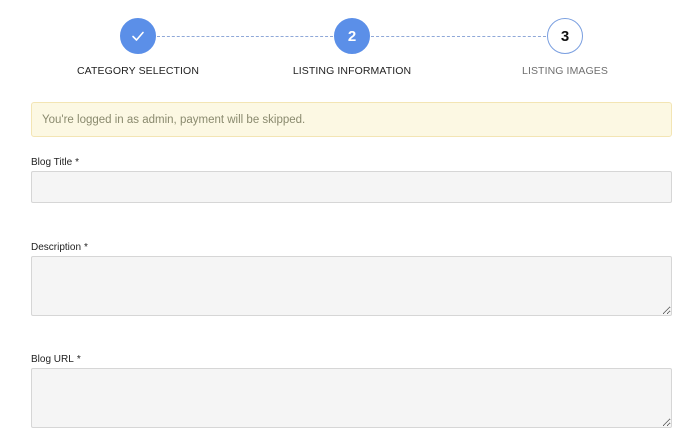  I want to click on step-3-label: LISTING IMAGES, so click(565, 71).